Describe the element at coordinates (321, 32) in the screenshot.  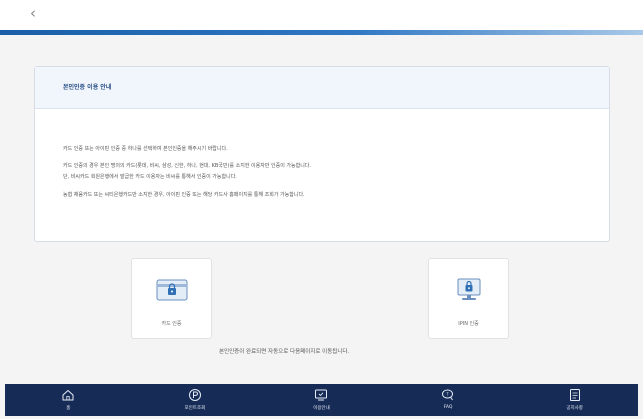
I see `progress-line` at that location.